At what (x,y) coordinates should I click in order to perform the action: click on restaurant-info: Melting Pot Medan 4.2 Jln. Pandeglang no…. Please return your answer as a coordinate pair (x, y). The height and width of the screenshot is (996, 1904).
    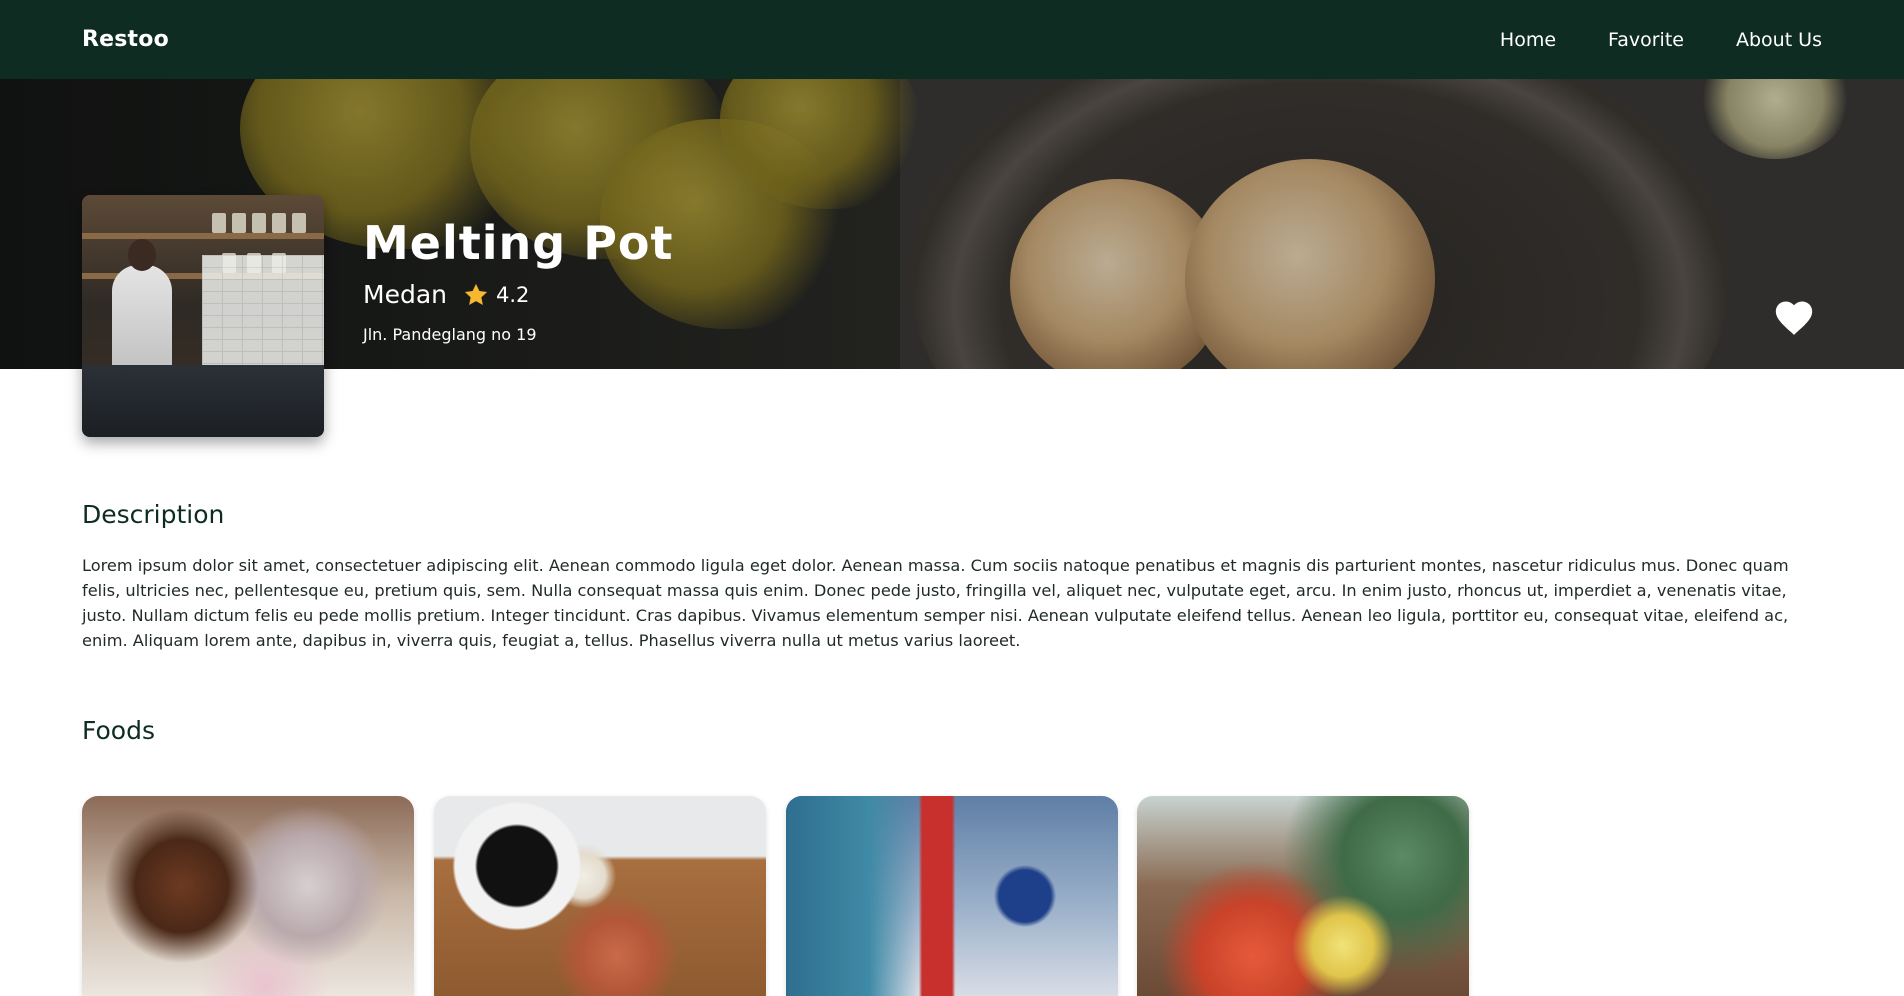
    Looking at the image, I should click on (518, 279).